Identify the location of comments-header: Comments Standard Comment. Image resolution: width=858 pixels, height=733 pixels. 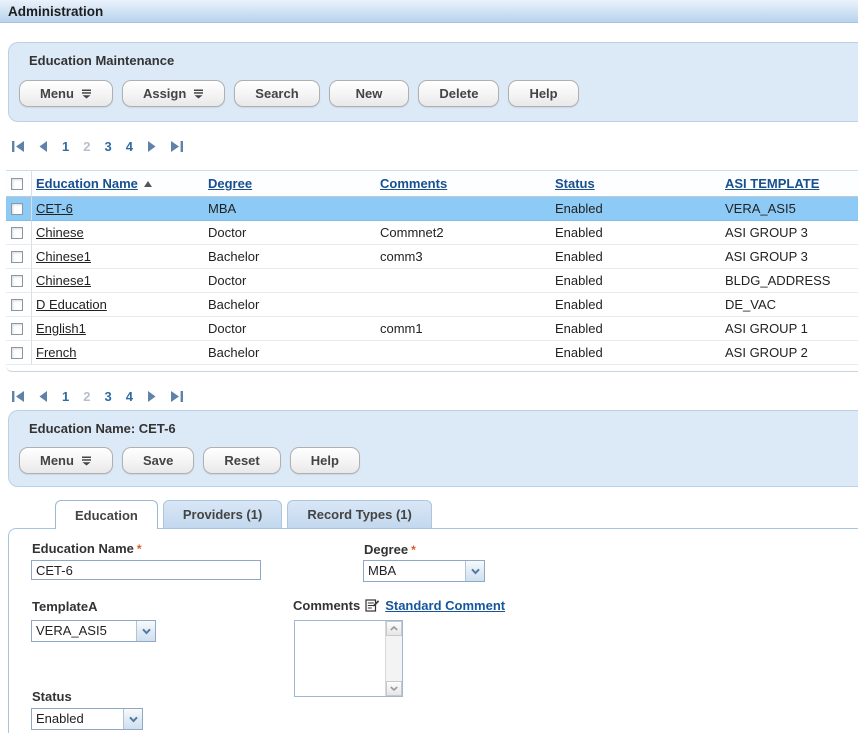
(399, 605).